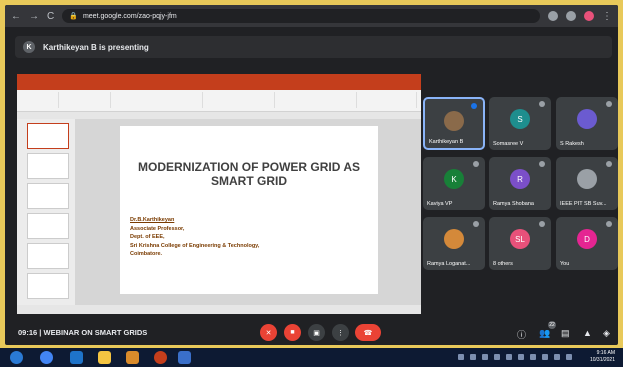 The height and width of the screenshot is (367, 623). Describe the element at coordinates (587, 333) in the screenshot. I see `activities-icon: ▲` at that location.